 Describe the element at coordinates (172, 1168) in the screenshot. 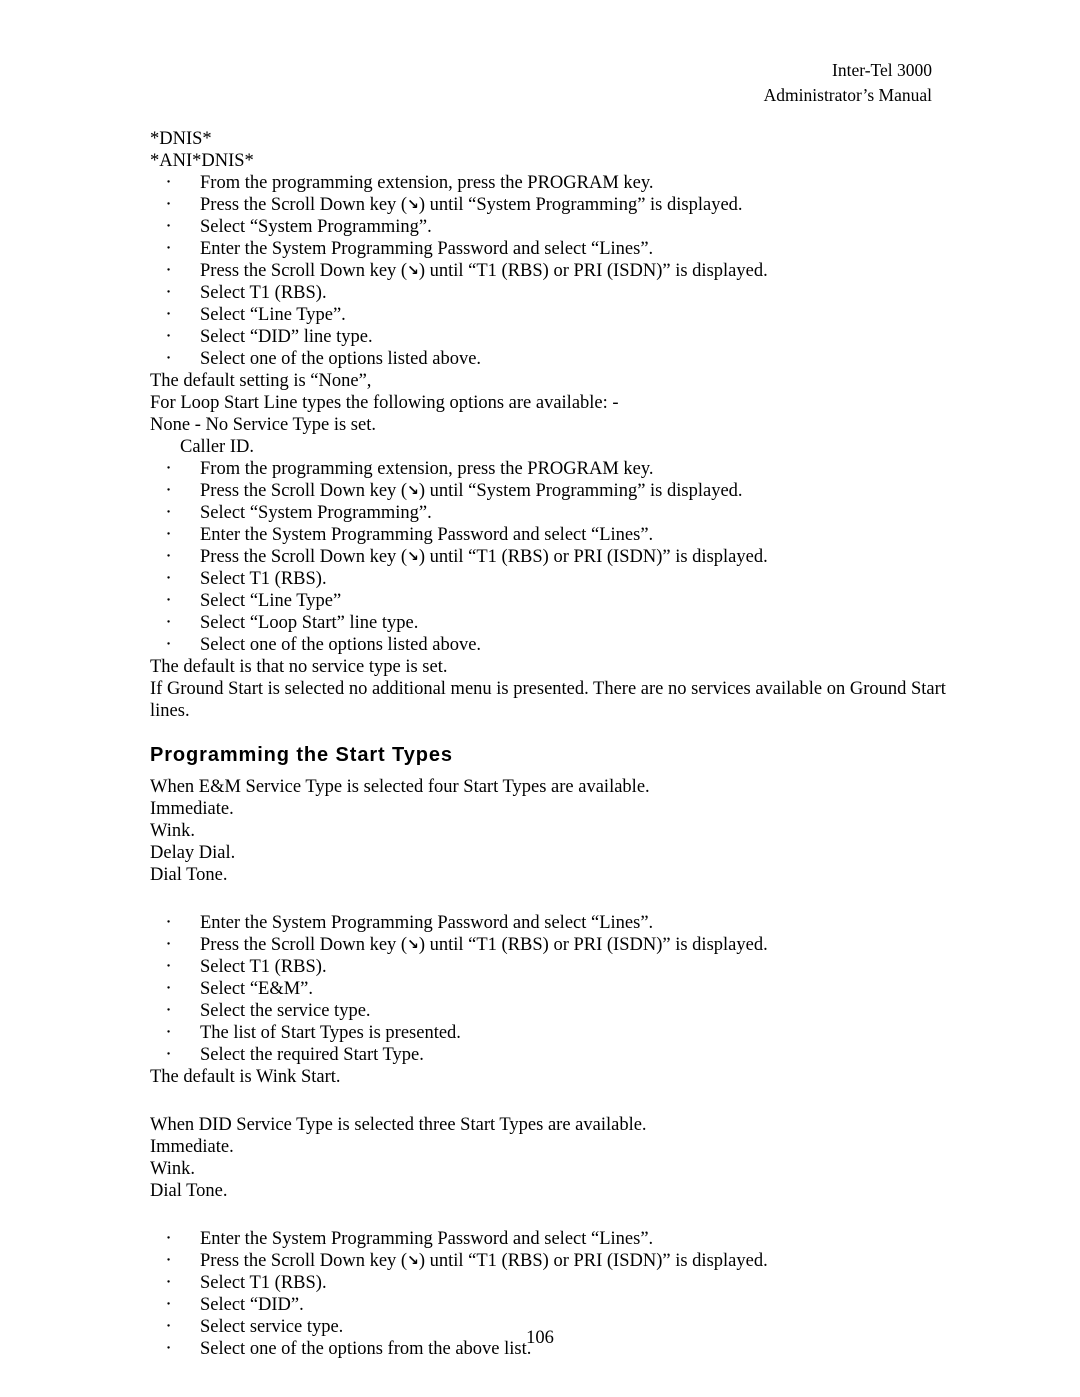

I see `start-type-wink-2: Wink.` at that location.